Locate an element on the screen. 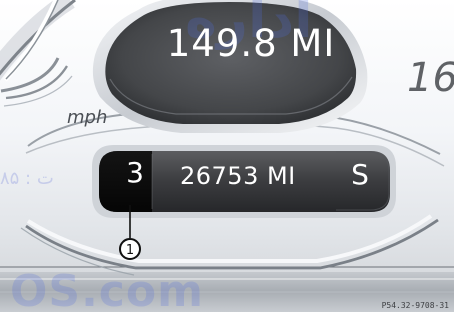 This screenshot has height=312, width=454. callout-number-icon: 1 is located at coordinates (130, 249).